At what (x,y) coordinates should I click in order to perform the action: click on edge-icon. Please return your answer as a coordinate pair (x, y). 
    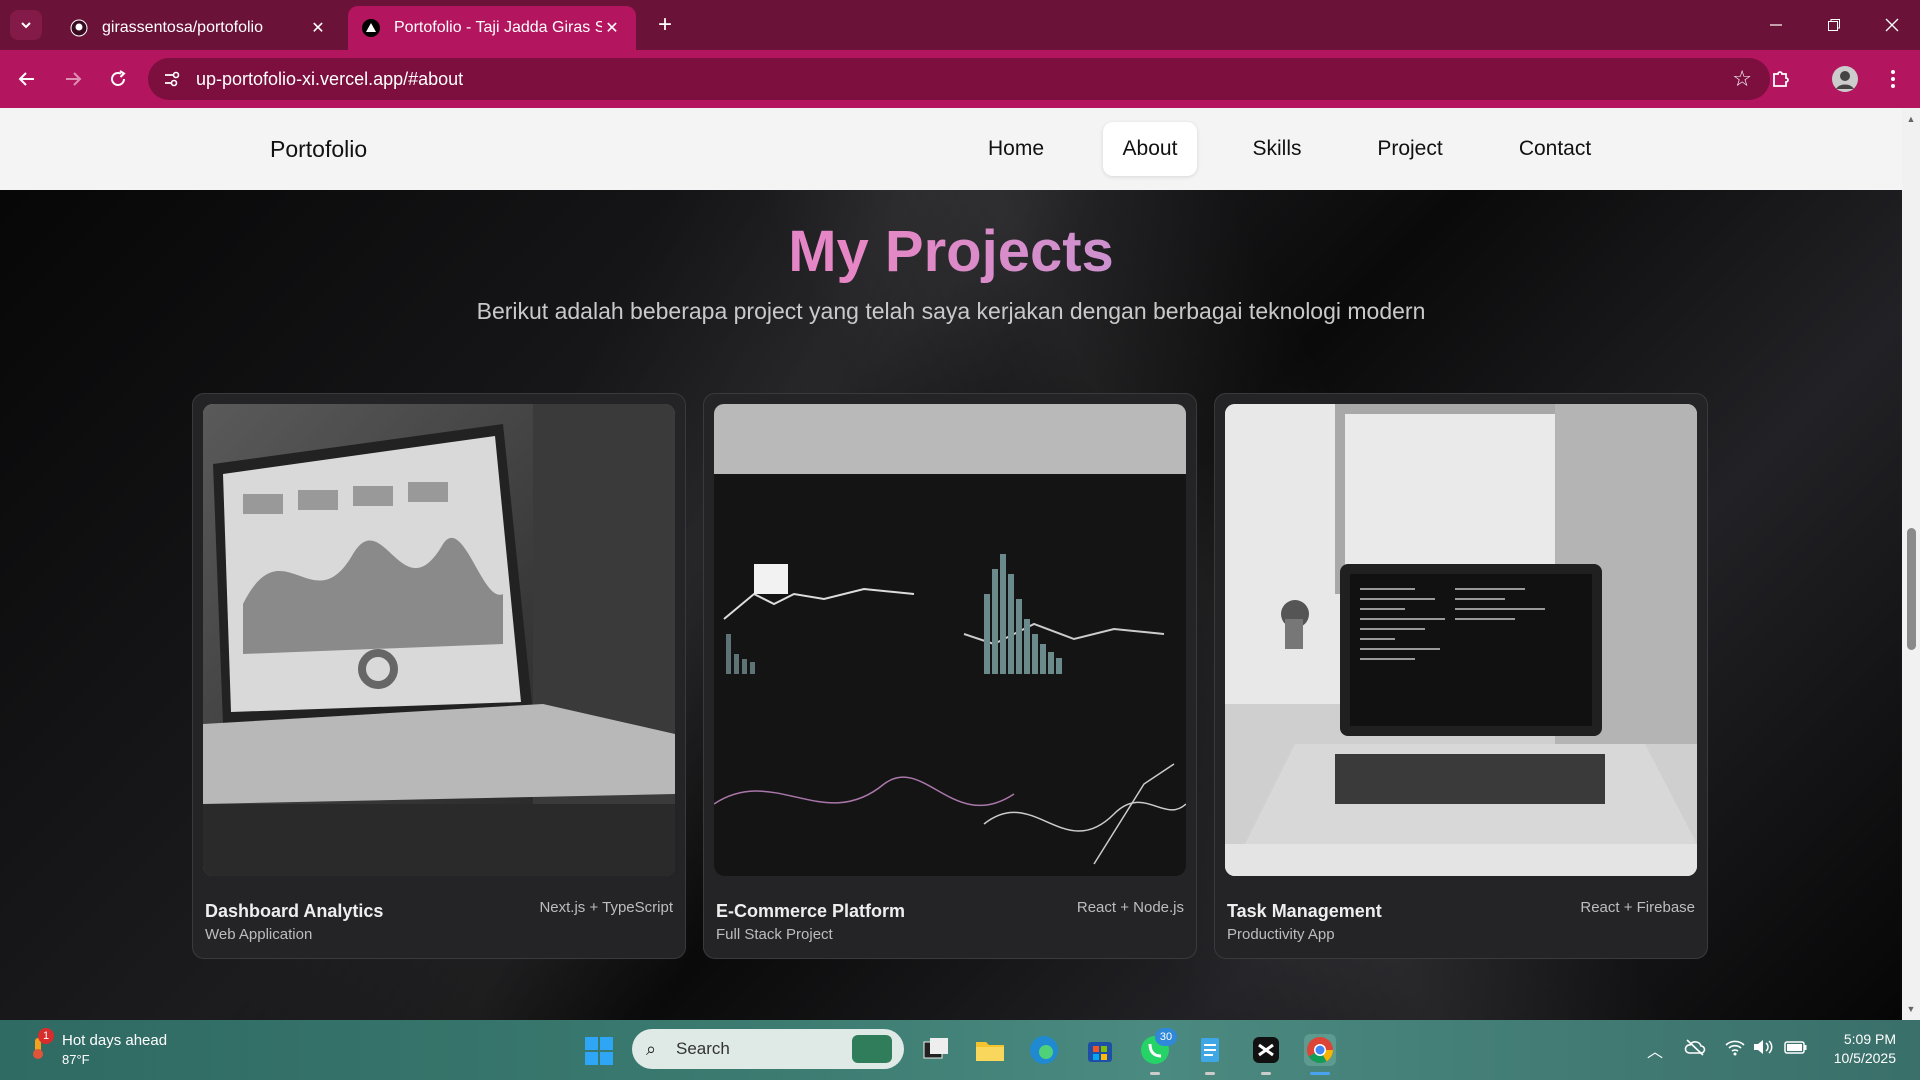
    Looking at the image, I should click on (1044, 1050).